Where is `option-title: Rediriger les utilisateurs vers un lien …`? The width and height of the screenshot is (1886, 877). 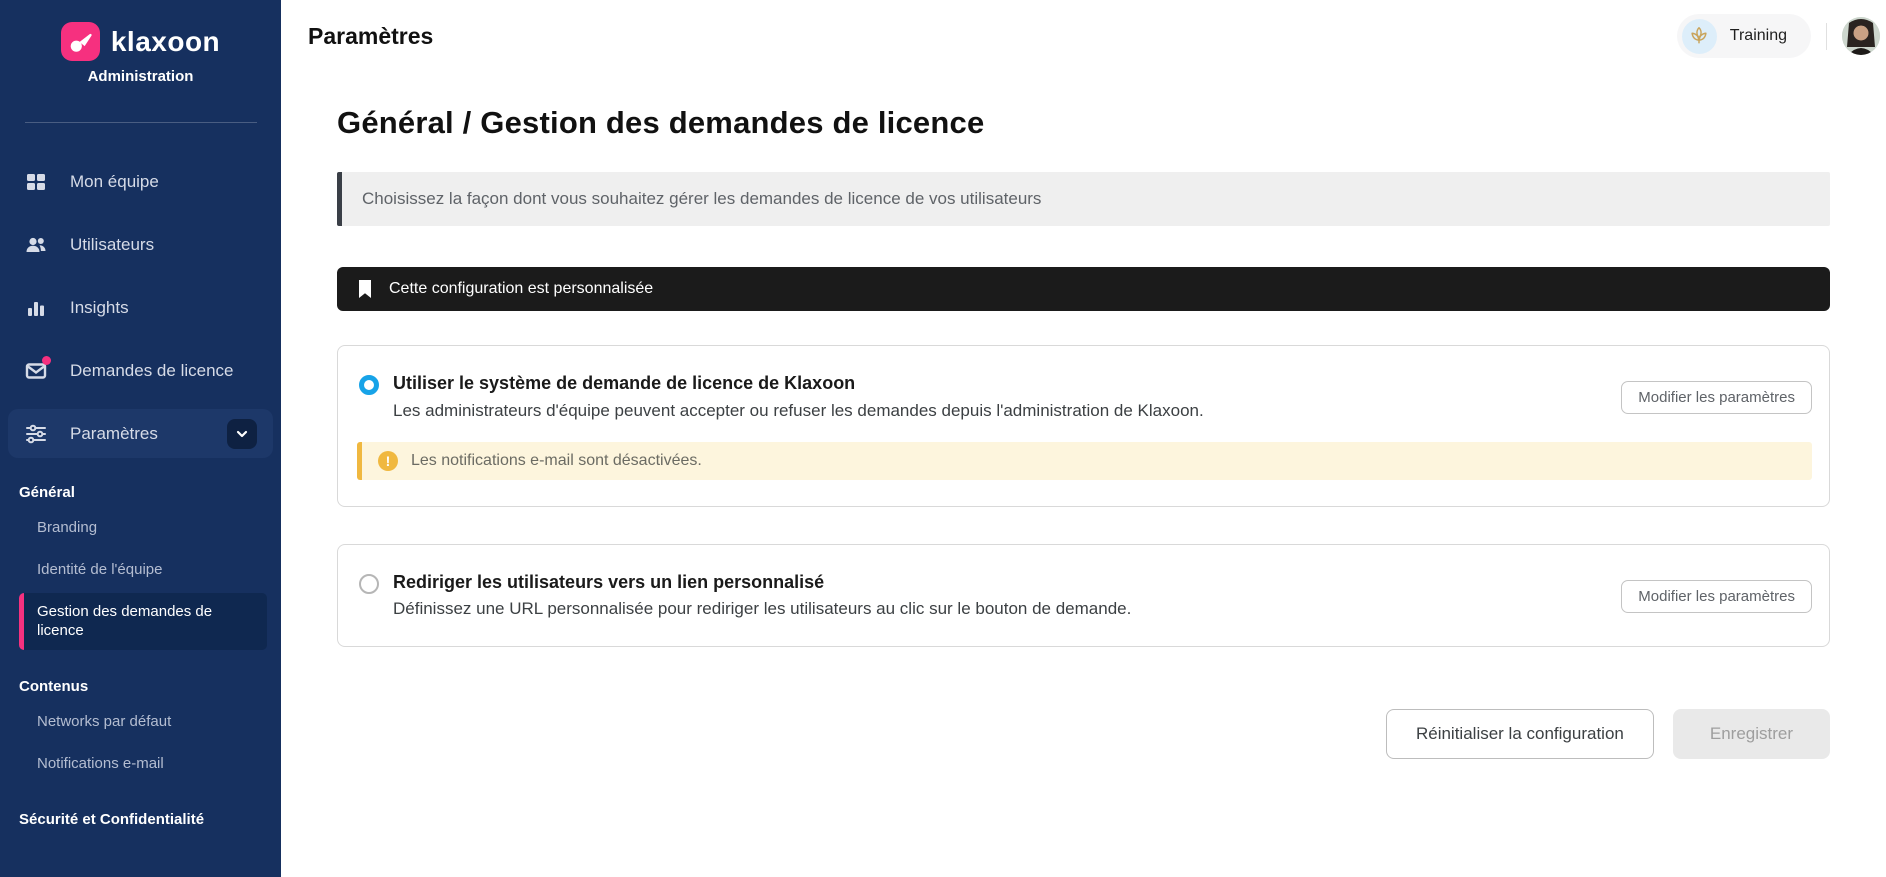 option-title: Rediriger les utilisateurs vers un lien … is located at coordinates (609, 581).